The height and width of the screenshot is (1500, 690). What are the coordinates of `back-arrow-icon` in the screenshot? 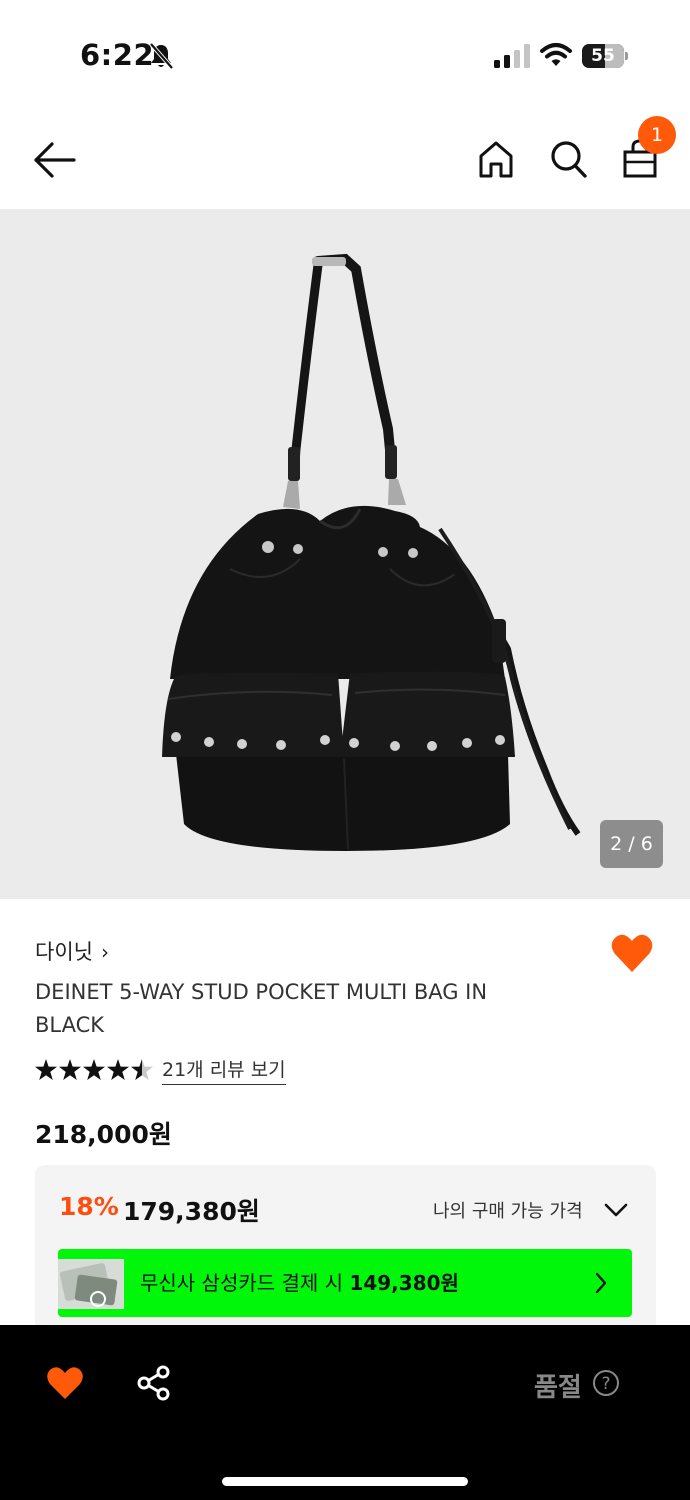 It's located at (54, 160).